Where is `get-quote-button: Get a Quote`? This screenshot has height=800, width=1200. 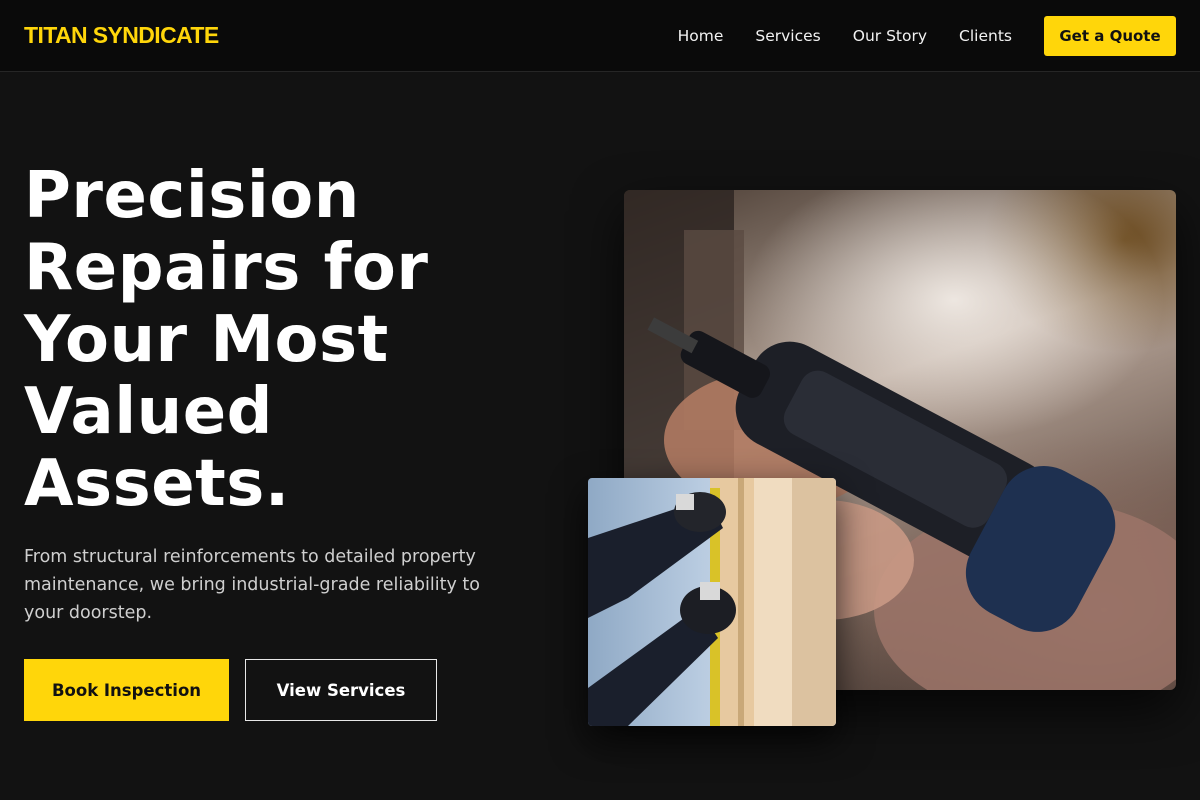
get-quote-button: Get a Quote is located at coordinates (1110, 36).